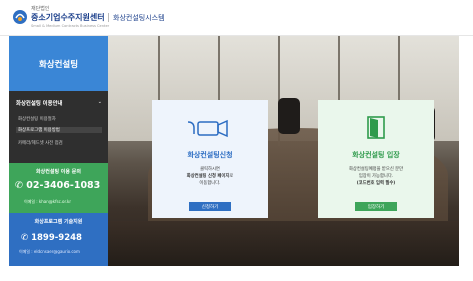 This screenshot has width=473, height=281. What do you see at coordinates (58, 222) in the screenshot?
I see `tech-support-title: 화상프로그램 기술지원` at bounding box center [58, 222].